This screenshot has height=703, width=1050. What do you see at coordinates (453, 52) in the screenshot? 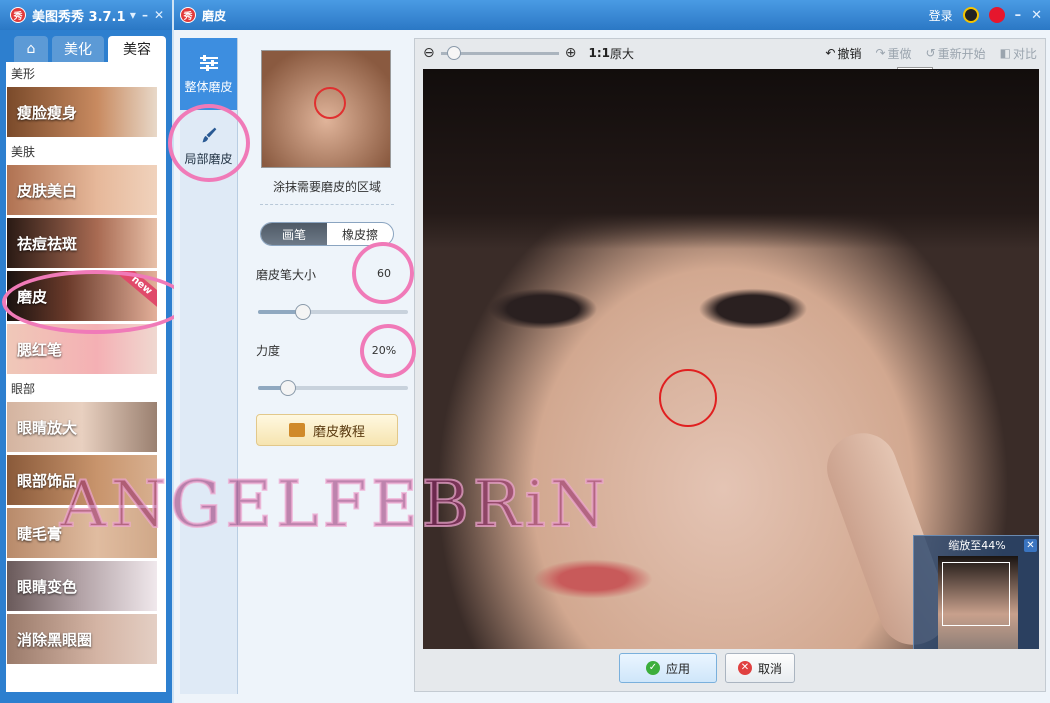
I see `zoom-knob` at bounding box center [453, 52].